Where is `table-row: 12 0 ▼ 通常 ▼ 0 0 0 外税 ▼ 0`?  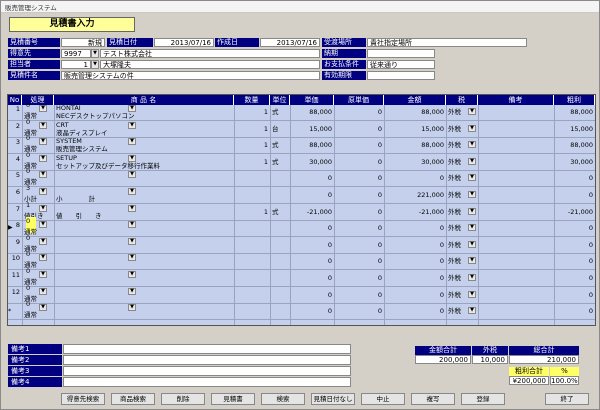
table-row: 12 0 ▼ 通常 ▼ 0 0 0 外税 ▼ 0 is located at coordinates (301, 294).